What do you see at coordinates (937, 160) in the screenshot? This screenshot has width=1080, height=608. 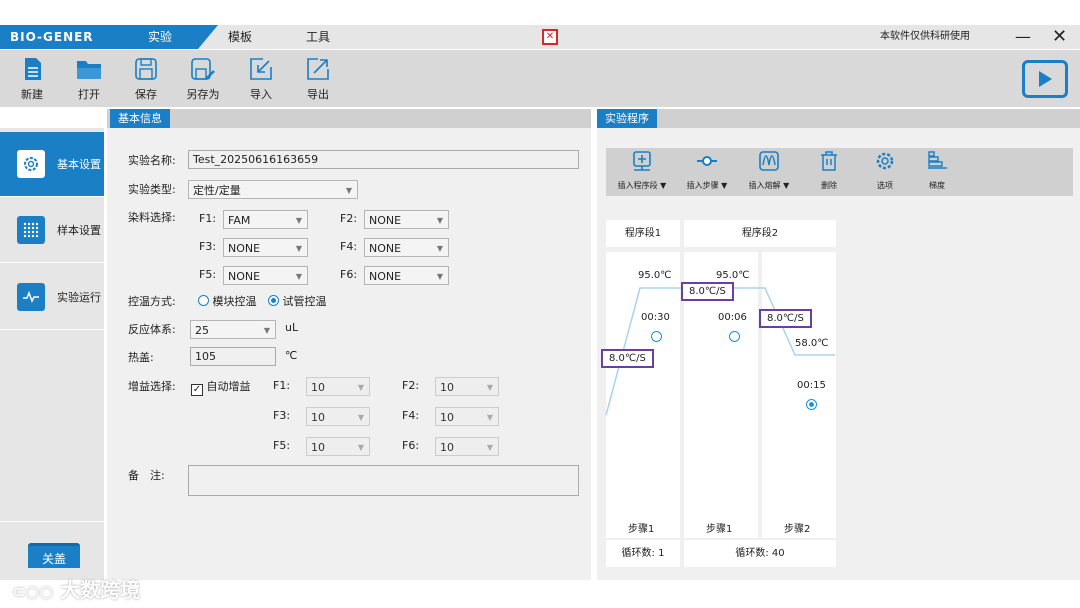 I see `gradient-icon` at bounding box center [937, 160].